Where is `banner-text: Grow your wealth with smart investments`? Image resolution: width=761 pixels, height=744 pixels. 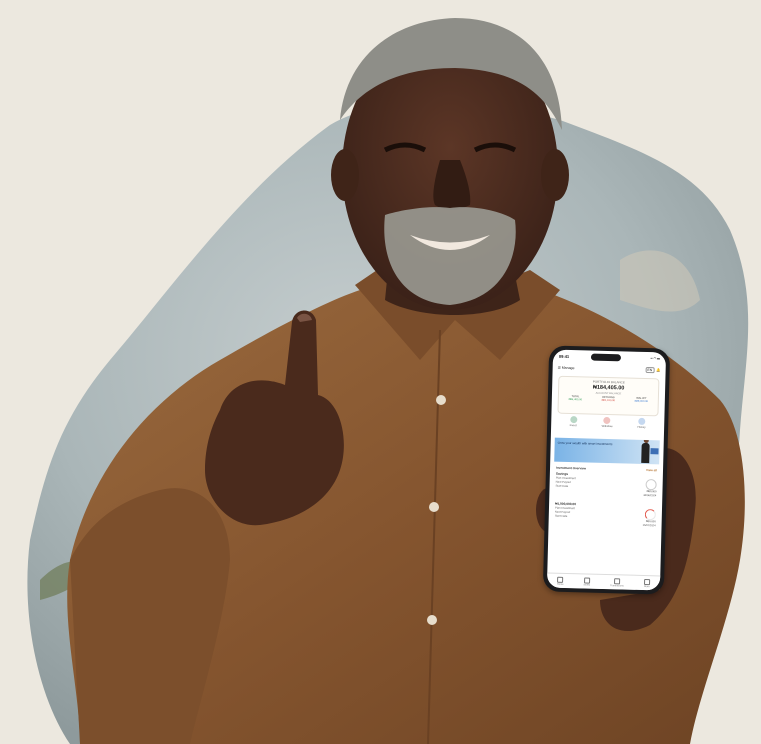
banner-text: Grow your wealth with smart investments is located at coordinates (585, 443).